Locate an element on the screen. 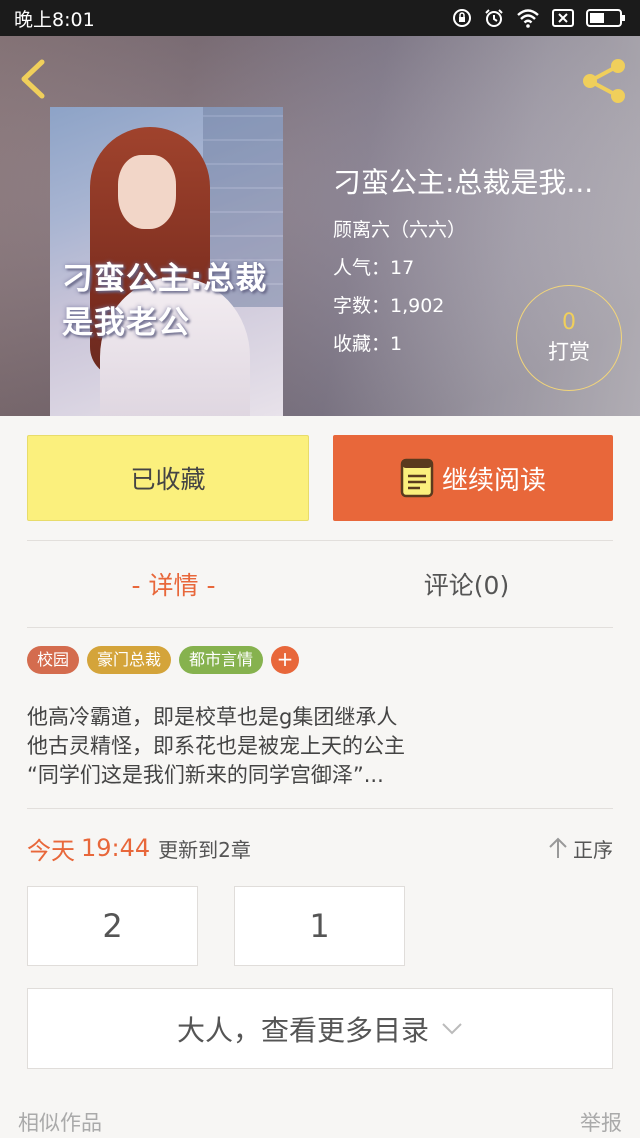 The image size is (640, 1138). report-link: 举报 is located at coordinates (601, 1122).